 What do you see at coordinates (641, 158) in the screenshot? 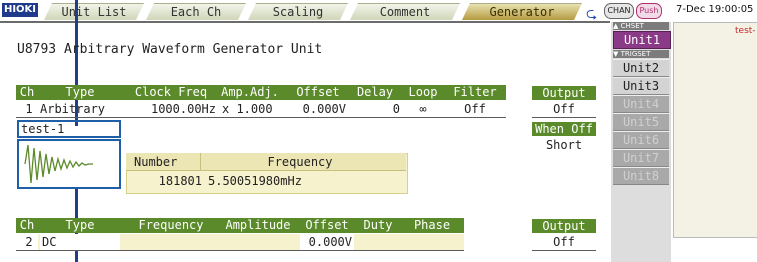
I see `unit-button-7: Unit7` at bounding box center [641, 158].